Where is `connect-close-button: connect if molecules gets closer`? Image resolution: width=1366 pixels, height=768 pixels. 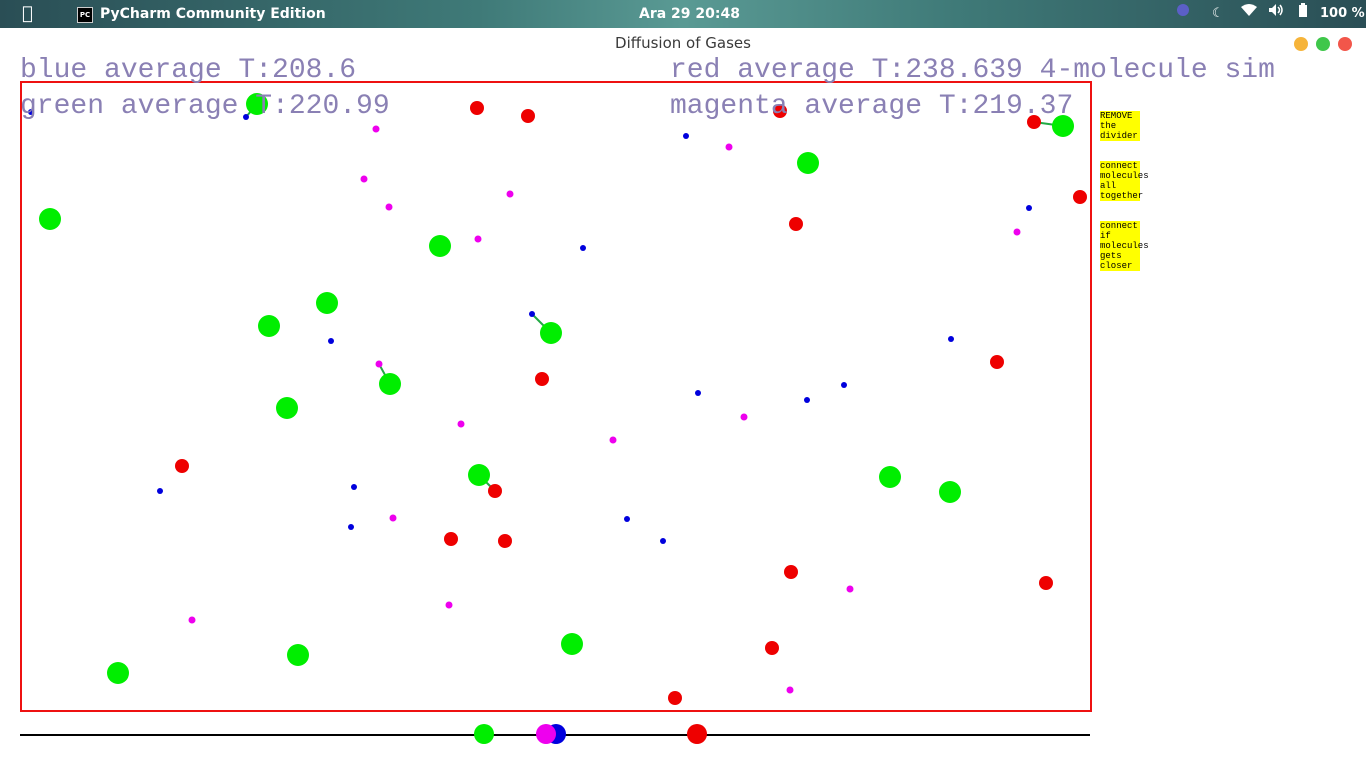
connect-close-button: connect if molecules gets closer is located at coordinates (1124, 246).